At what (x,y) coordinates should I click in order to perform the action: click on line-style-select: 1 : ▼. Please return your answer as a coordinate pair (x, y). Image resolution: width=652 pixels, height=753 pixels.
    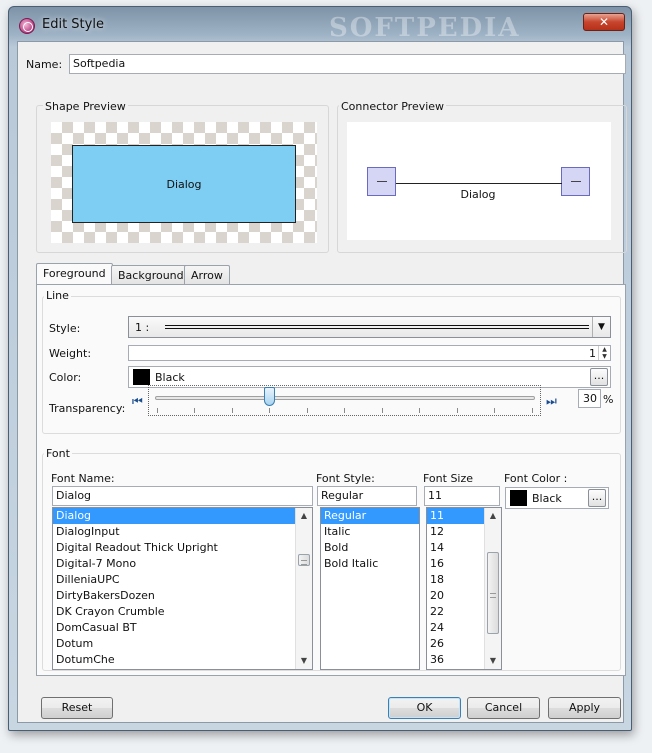
    Looking at the image, I should click on (369, 327).